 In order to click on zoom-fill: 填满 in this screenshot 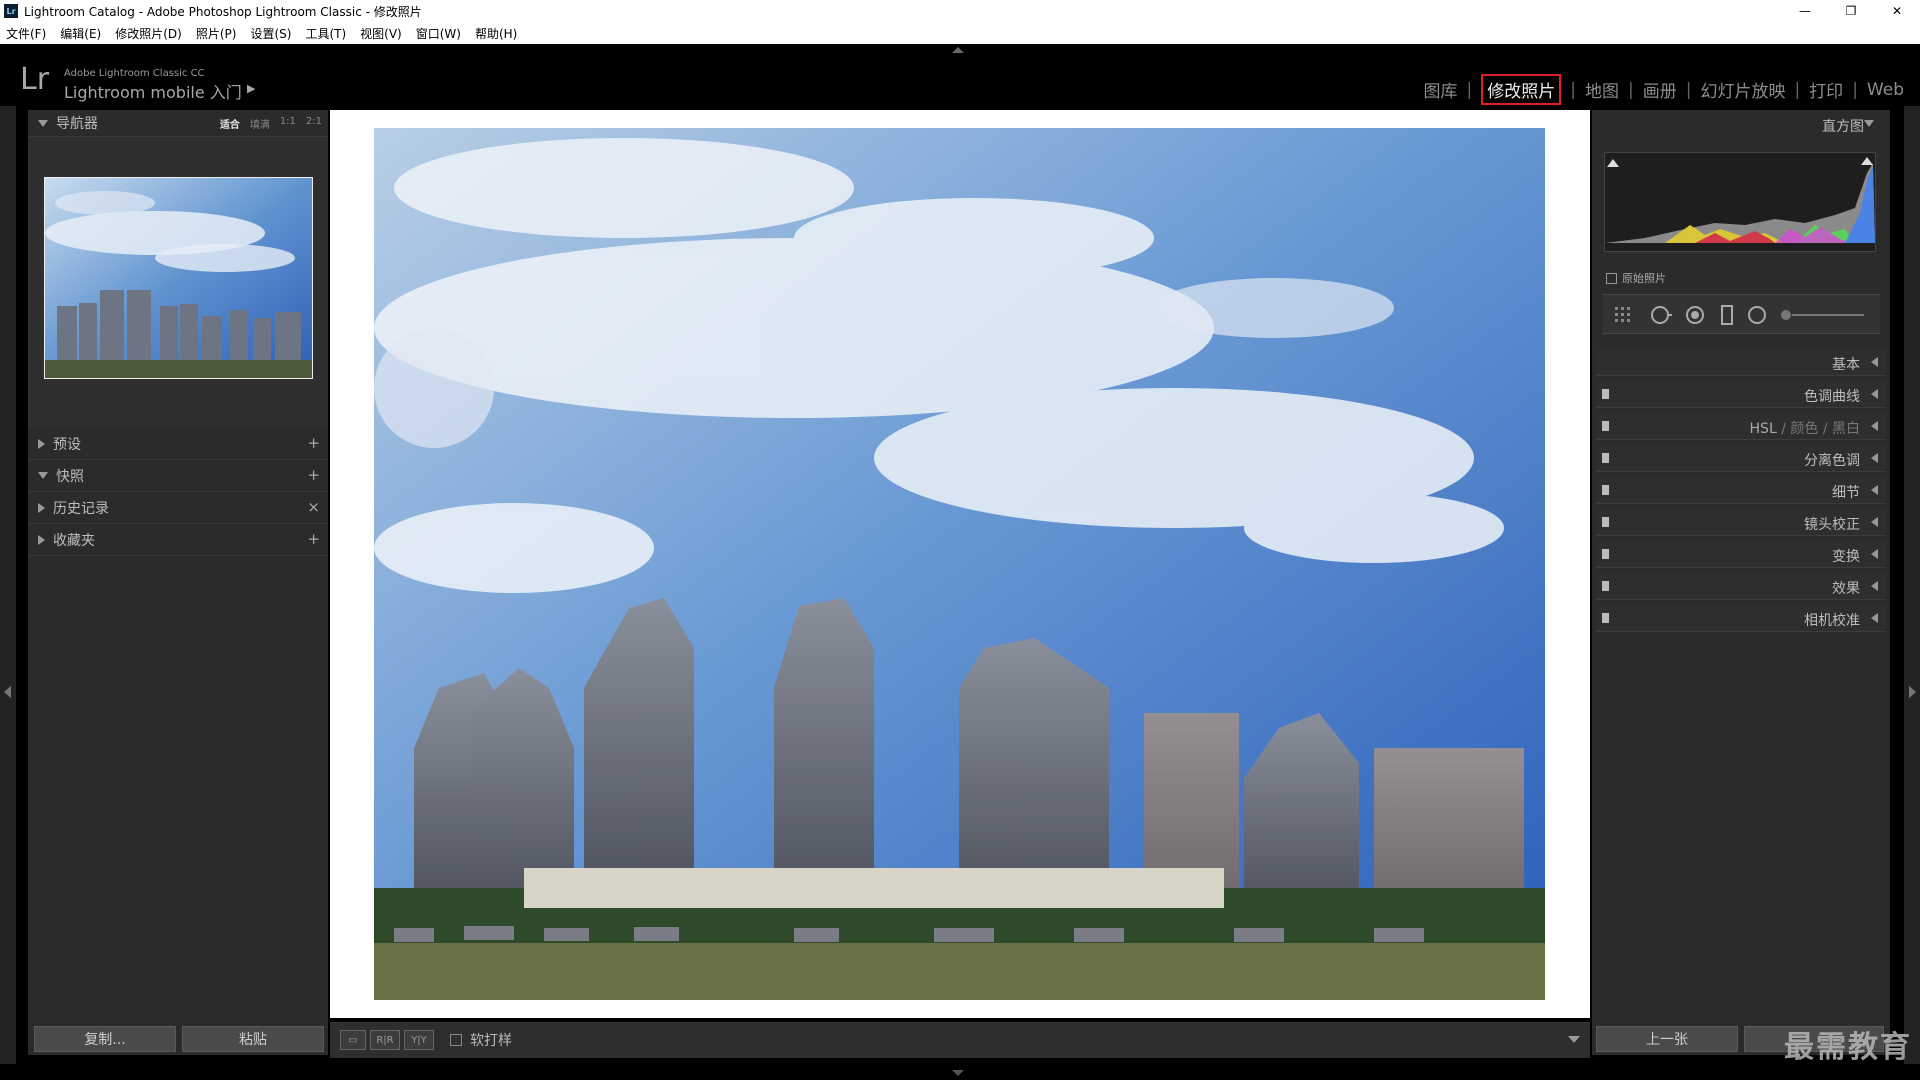, I will do `click(260, 123)`.